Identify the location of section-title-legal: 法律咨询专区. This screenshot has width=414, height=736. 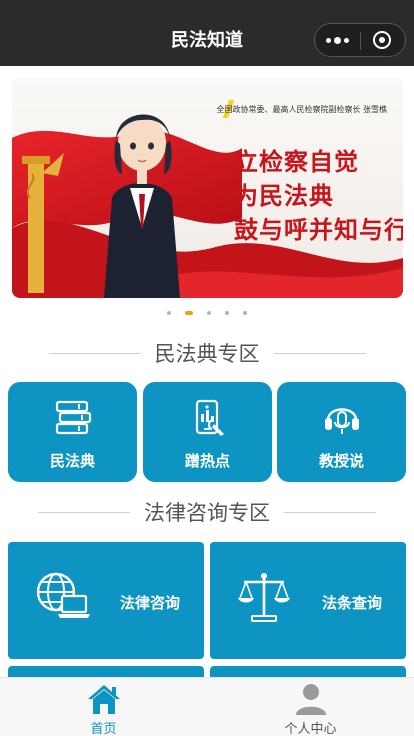
(207, 512).